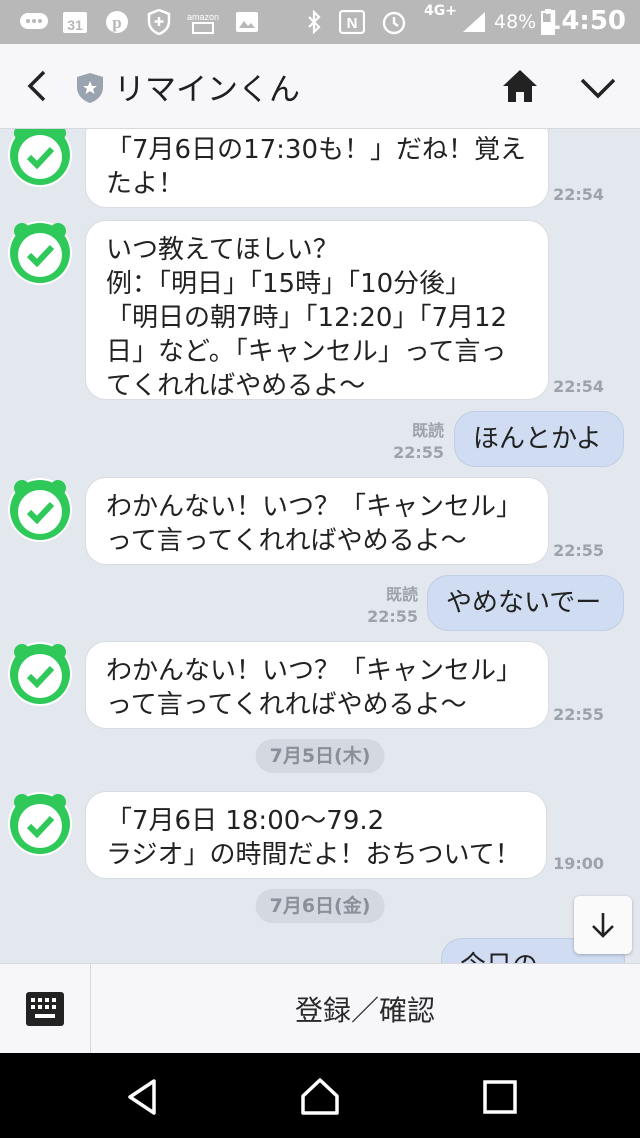 This screenshot has width=640, height=1138. I want to click on keyboard-button, so click(45, 1009).